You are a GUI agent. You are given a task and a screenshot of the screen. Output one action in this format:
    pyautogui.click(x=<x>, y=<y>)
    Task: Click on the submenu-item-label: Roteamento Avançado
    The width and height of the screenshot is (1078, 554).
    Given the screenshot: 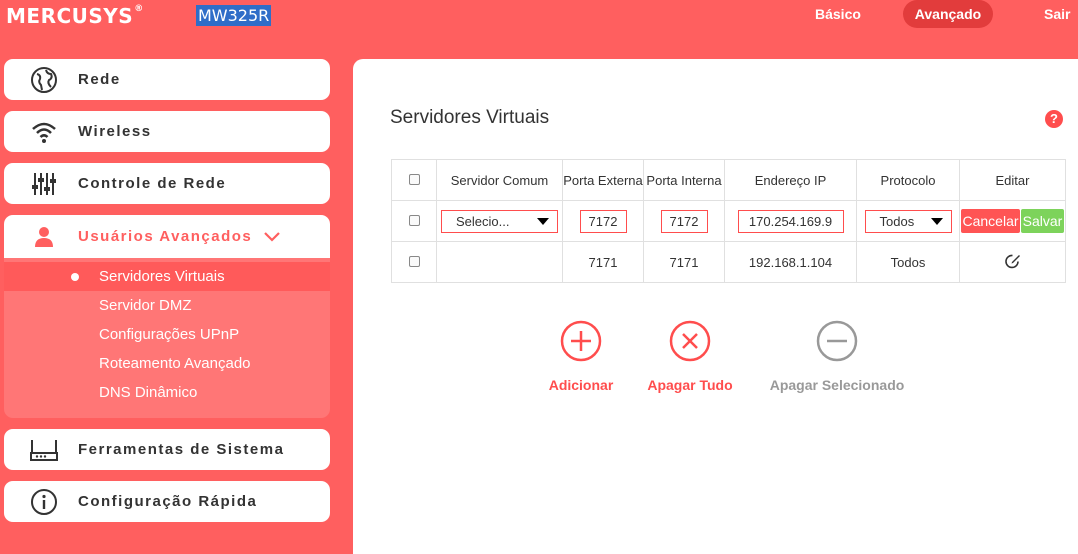 What is the action you would take?
    pyautogui.click(x=175, y=363)
    